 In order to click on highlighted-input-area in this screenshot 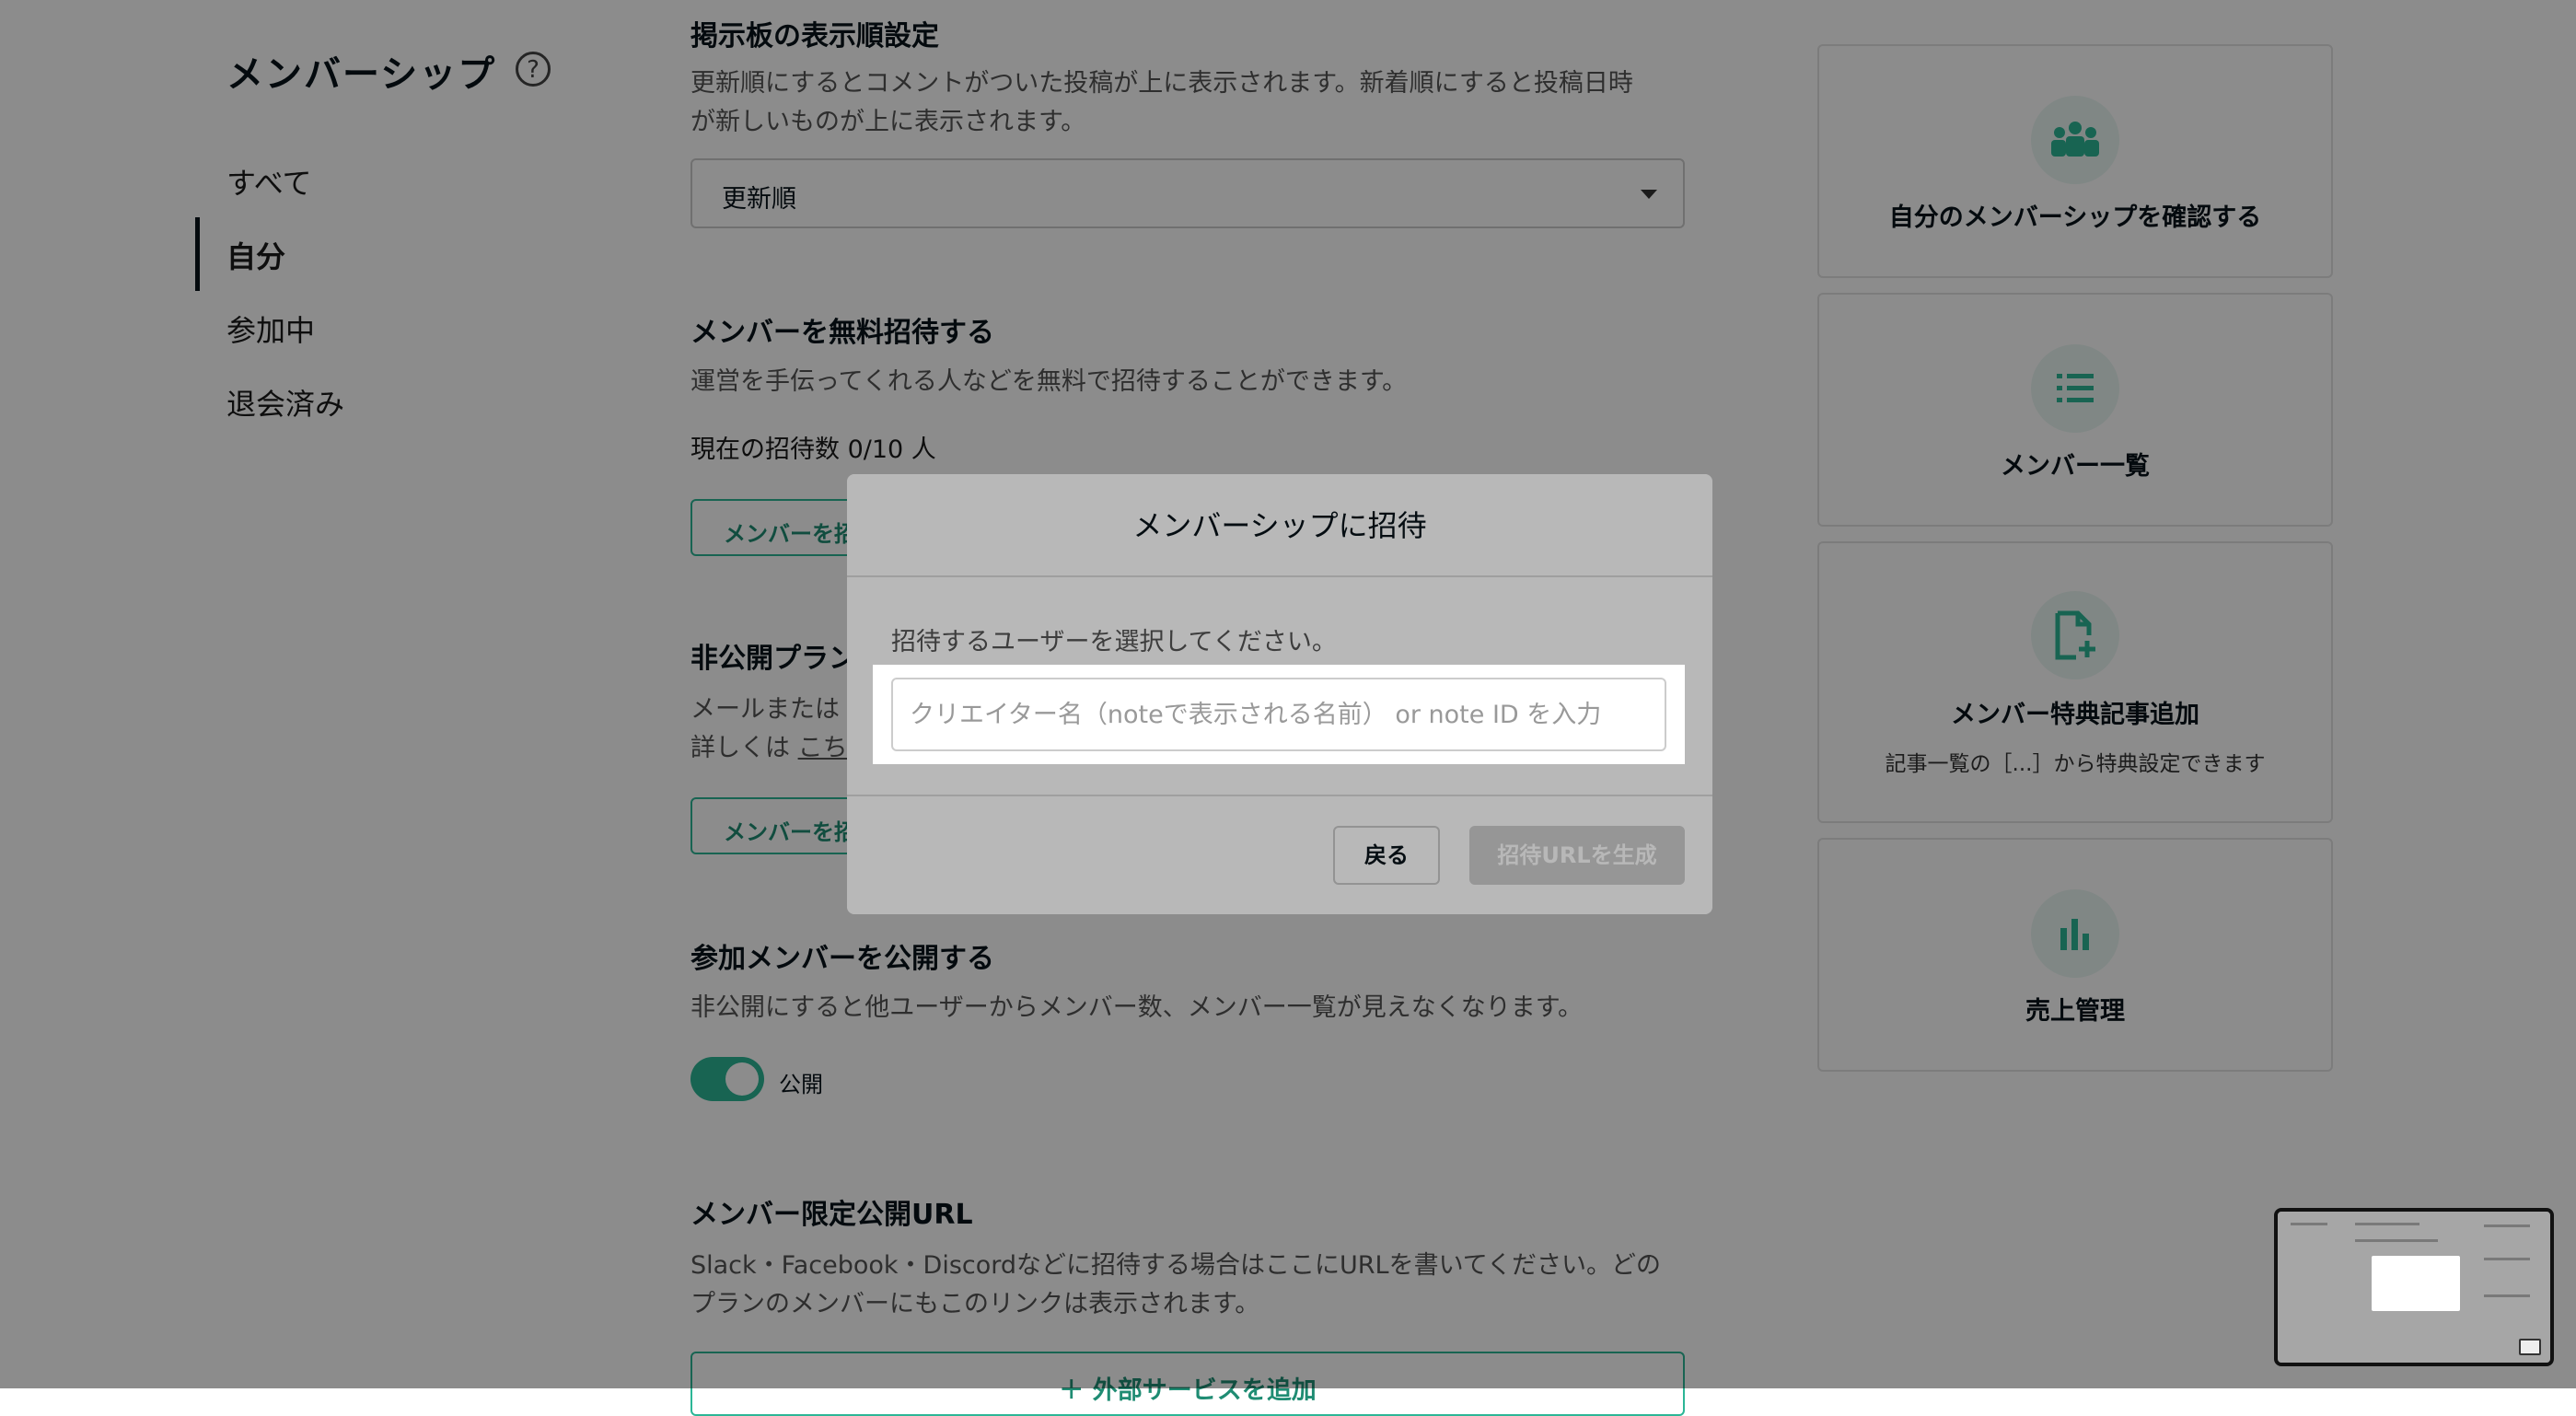, I will do `click(1279, 715)`.